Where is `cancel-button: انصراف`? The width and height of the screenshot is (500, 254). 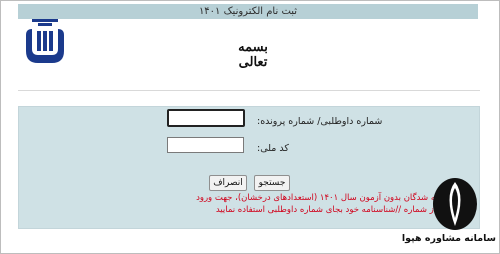 cancel-button: انصراف is located at coordinates (228, 183).